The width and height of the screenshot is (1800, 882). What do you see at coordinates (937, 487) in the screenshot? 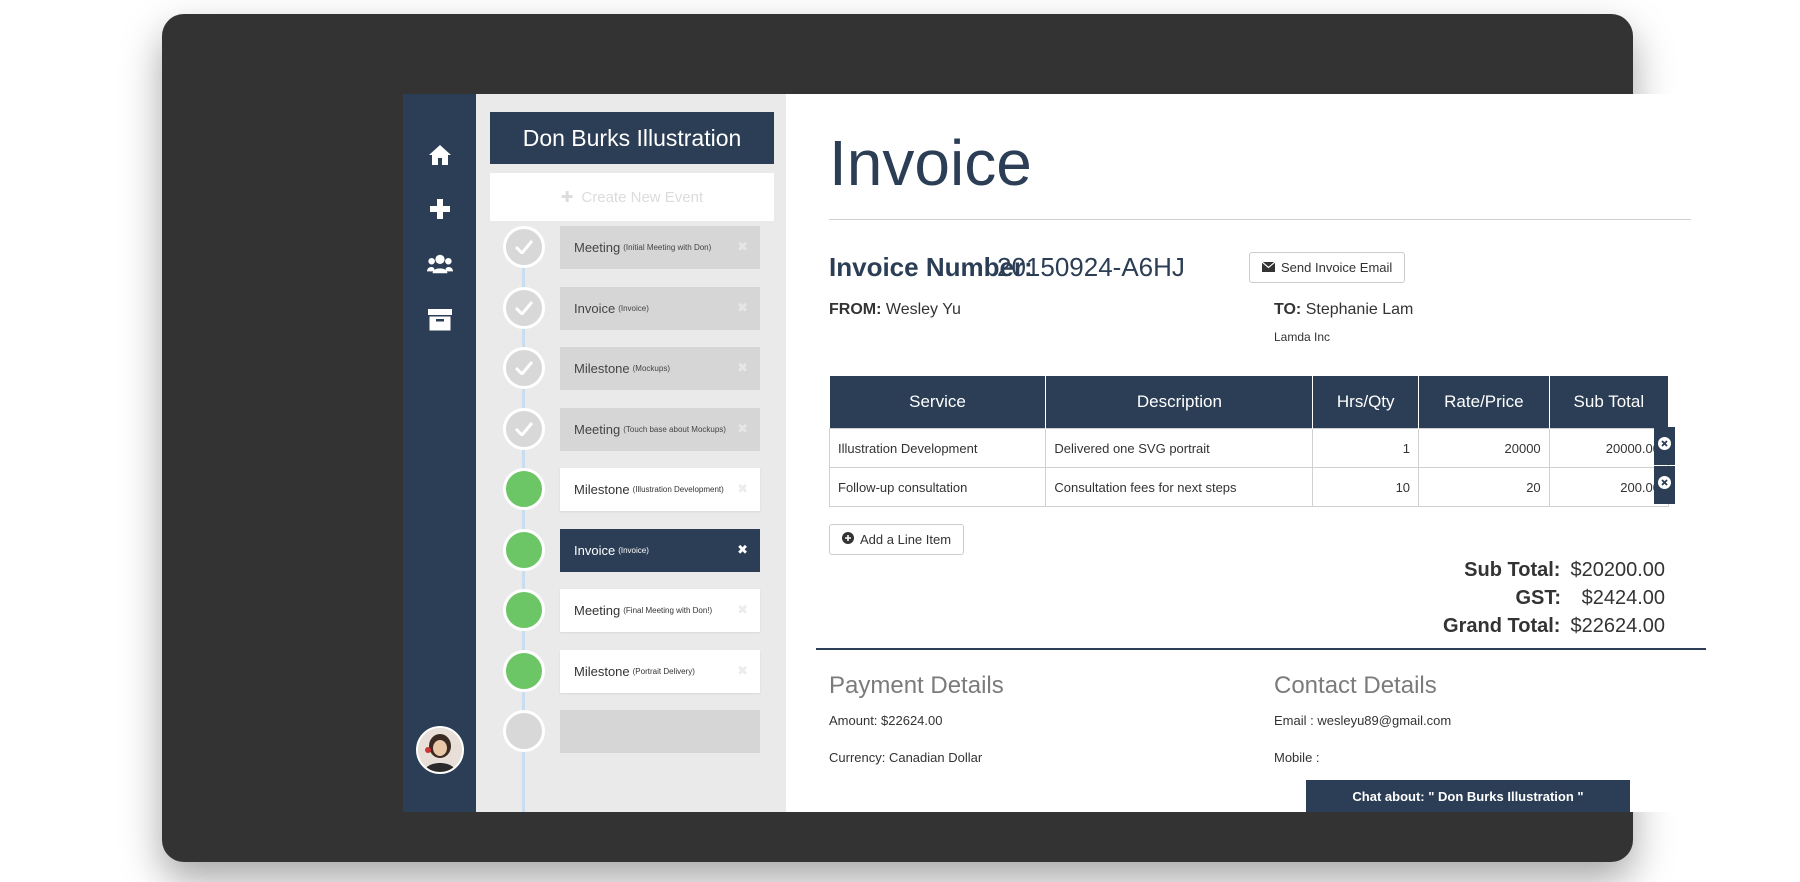
I see `service-cell: Follow-up consultation` at bounding box center [937, 487].